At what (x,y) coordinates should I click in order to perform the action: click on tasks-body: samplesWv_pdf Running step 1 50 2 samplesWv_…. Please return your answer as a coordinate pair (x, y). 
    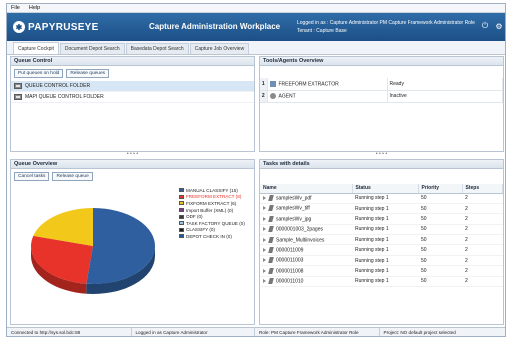
    Looking at the image, I should click on (381, 240).